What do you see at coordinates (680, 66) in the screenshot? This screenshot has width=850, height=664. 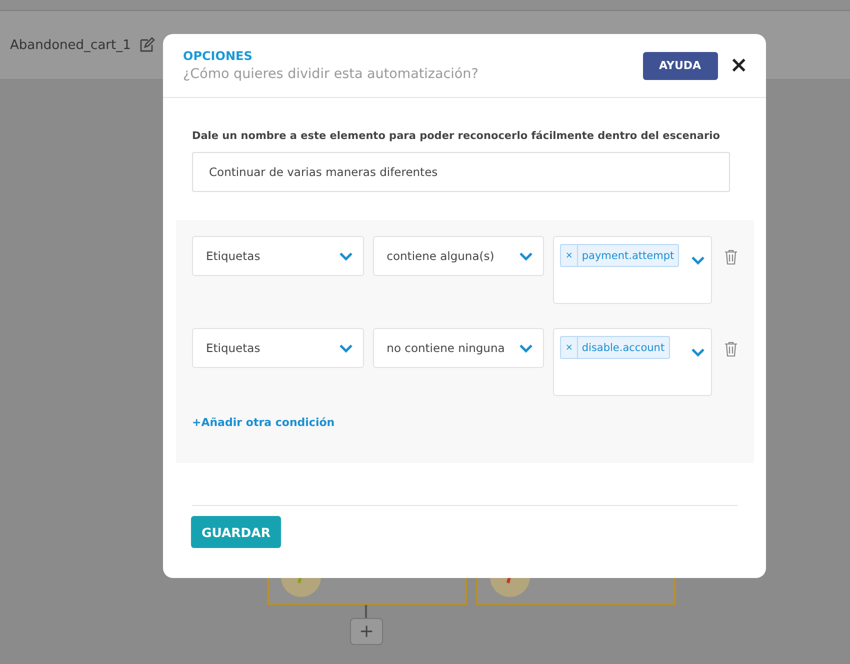 I see `help-button: AYUDA` at bounding box center [680, 66].